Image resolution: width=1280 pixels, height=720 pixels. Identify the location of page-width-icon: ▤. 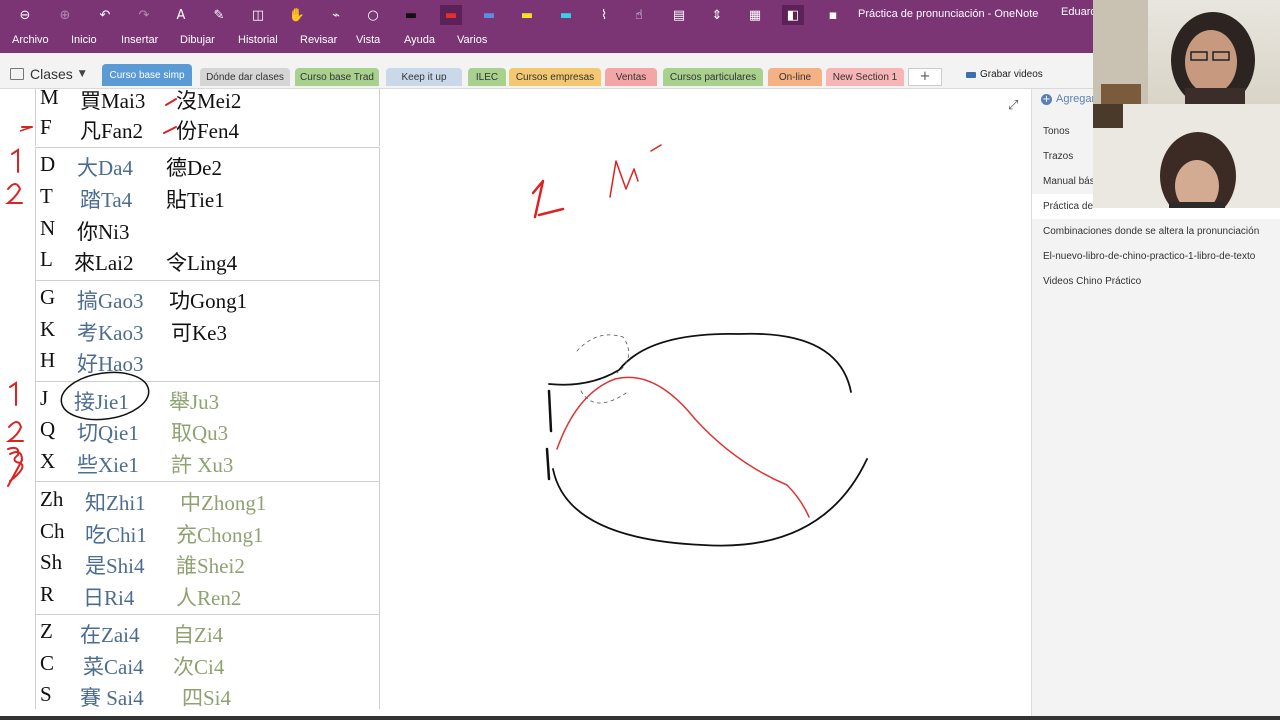
(679, 15).